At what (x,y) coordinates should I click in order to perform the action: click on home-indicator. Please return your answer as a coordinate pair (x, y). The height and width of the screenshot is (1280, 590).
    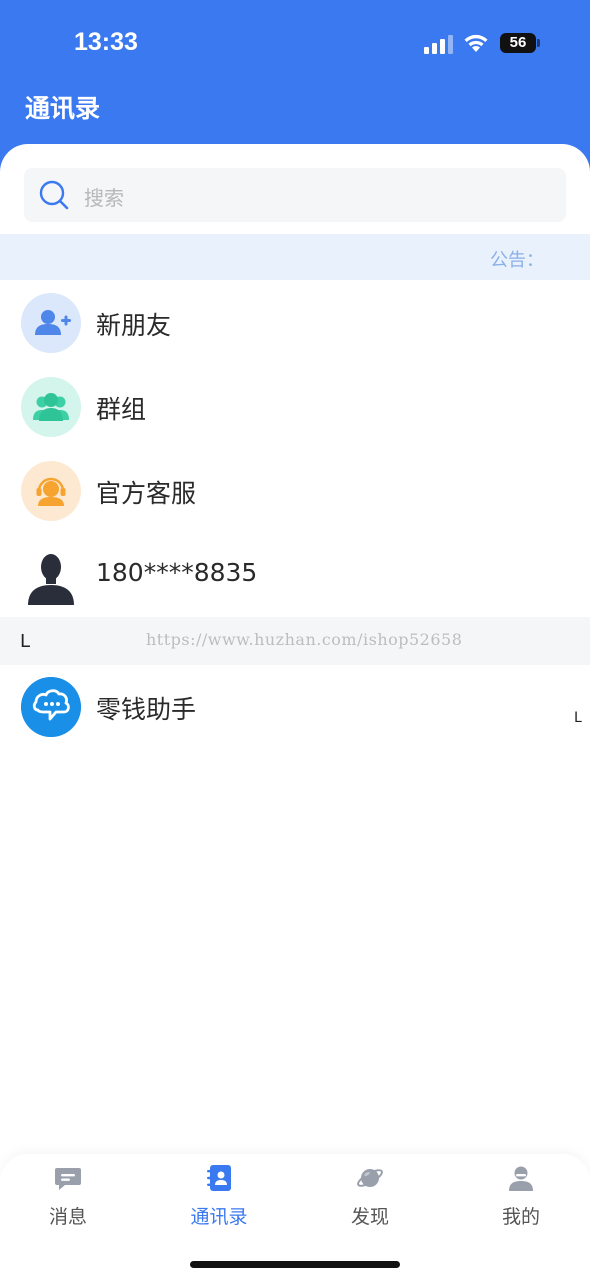
    Looking at the image, I should click on (295, 1264).